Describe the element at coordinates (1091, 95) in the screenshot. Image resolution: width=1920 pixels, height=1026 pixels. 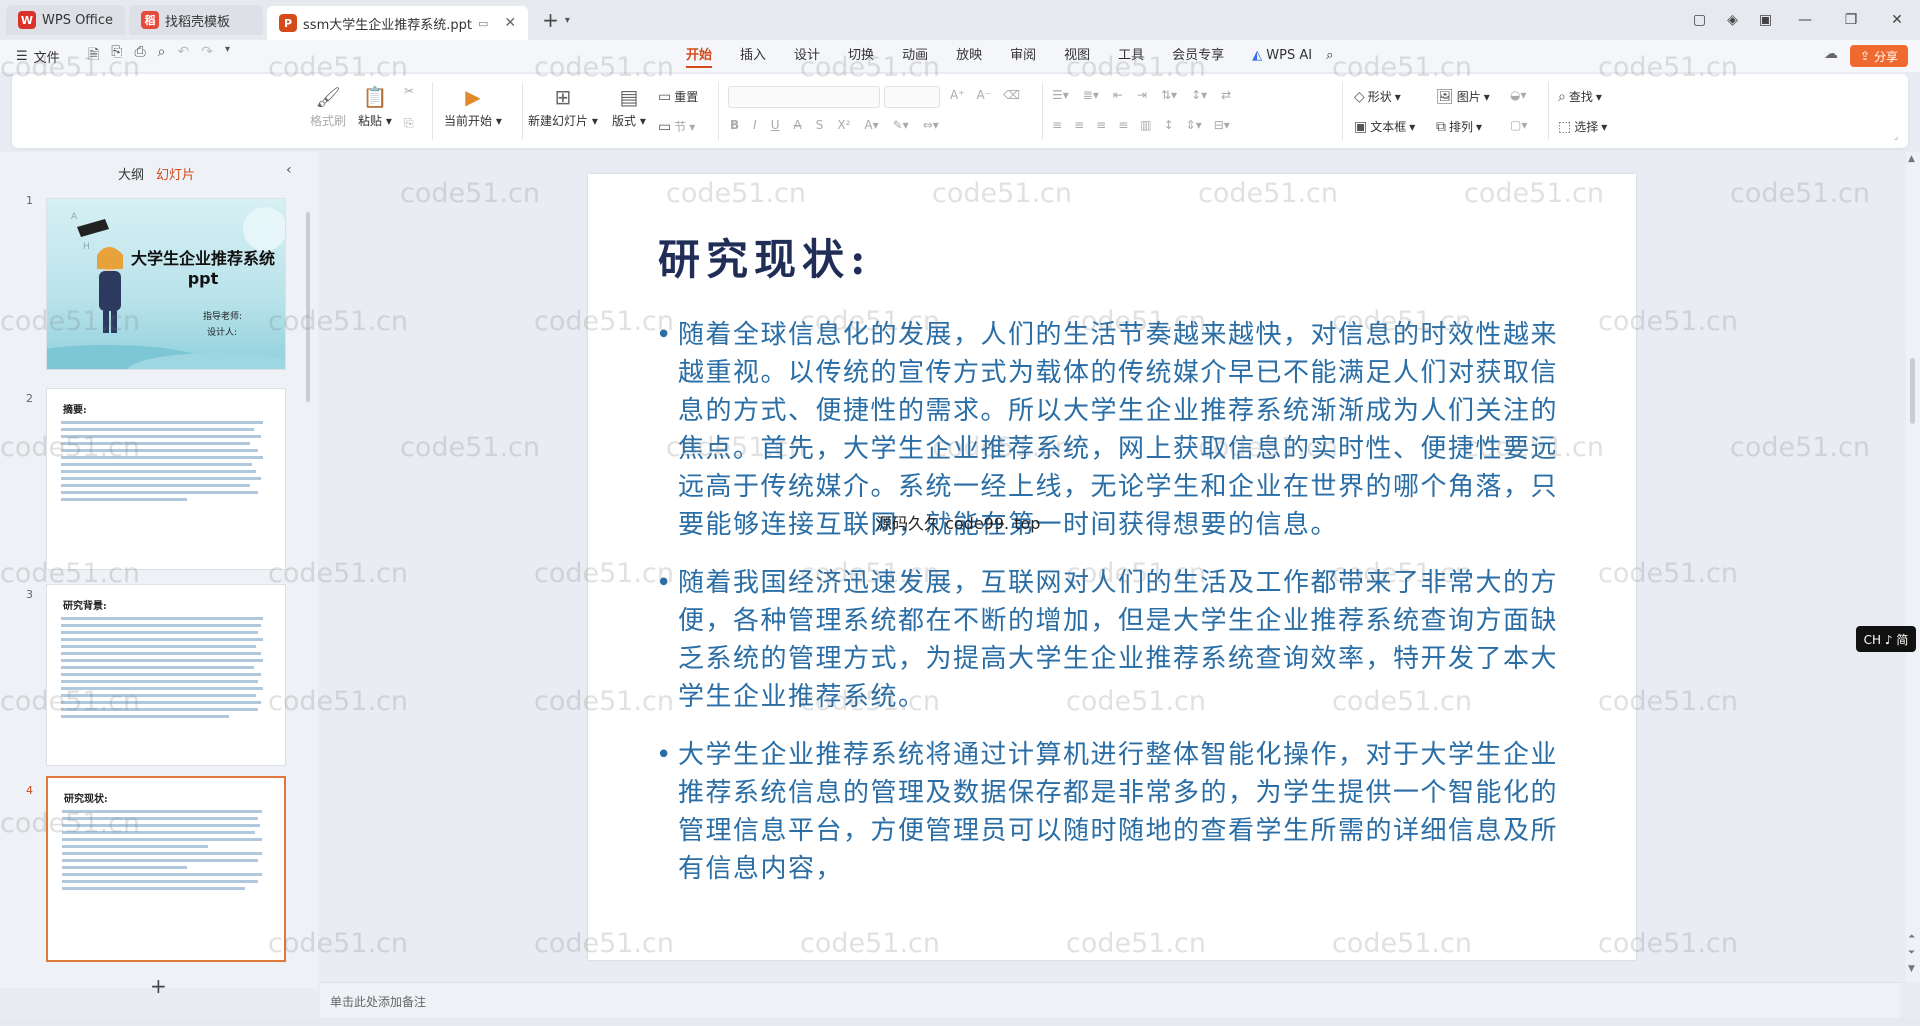
I see `numbering-icon: ≣▾` at that location.